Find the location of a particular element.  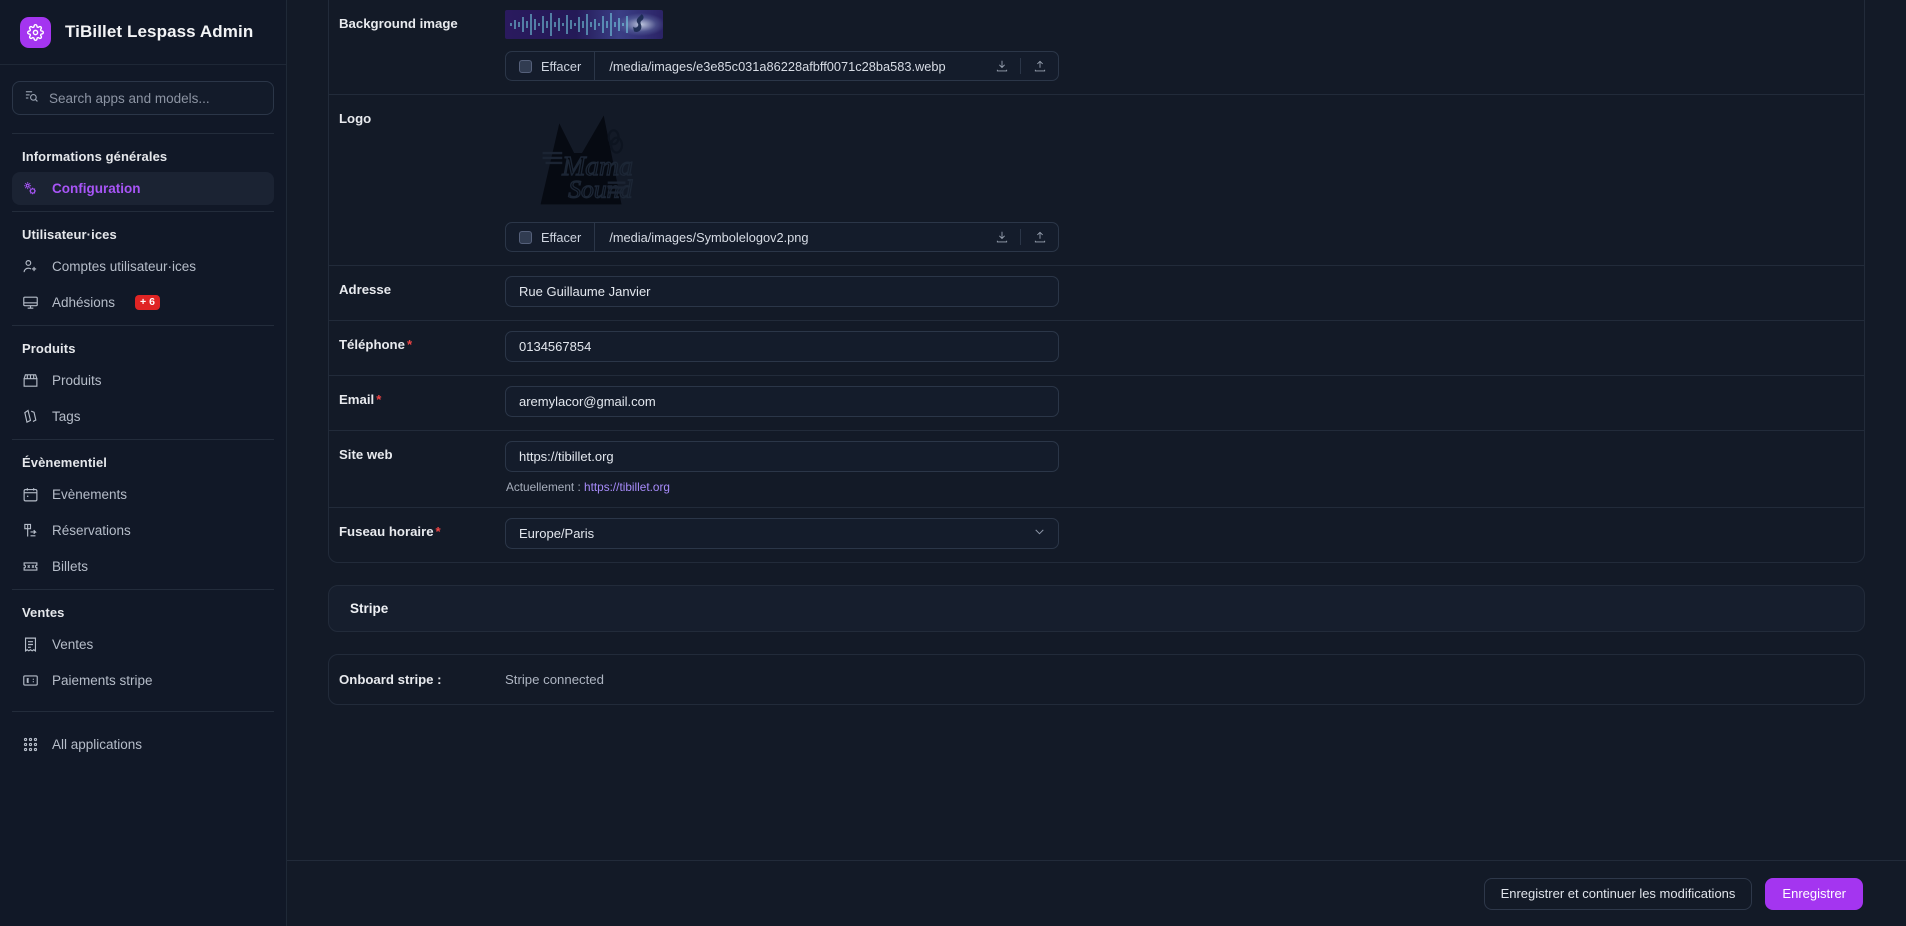

sidebar-item-all-applications: All applications is located at coordinates (143, 744).